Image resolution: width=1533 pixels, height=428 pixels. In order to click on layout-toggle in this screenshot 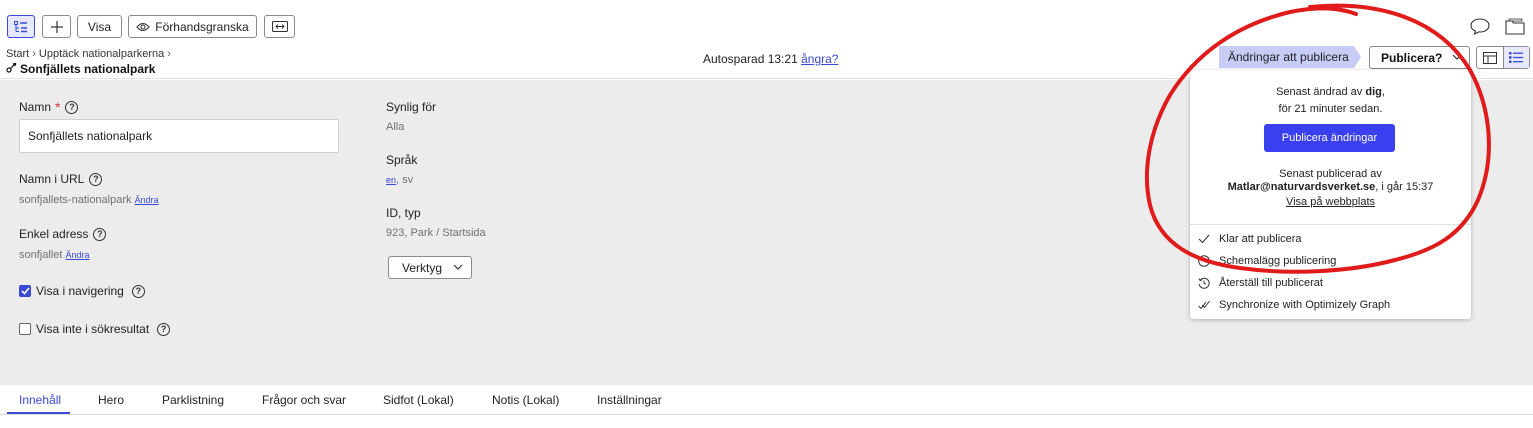, I will do `click(1503, 57)`.